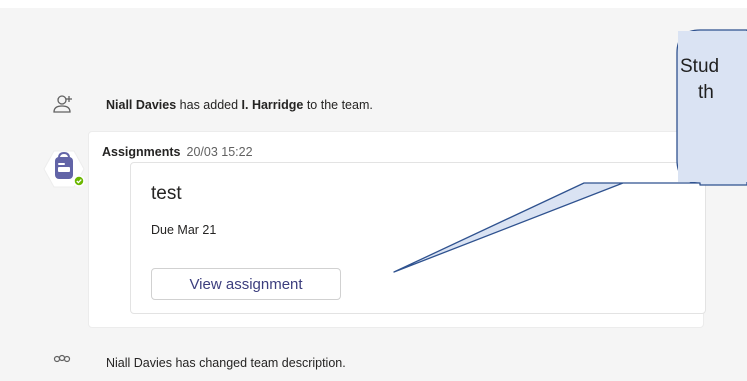 This screenshot has height=381, width=747. What do you see at coordinates (338, 105) in the screenshot?
I see `suffix-text: to the team.` at bounding box center [338, 105].